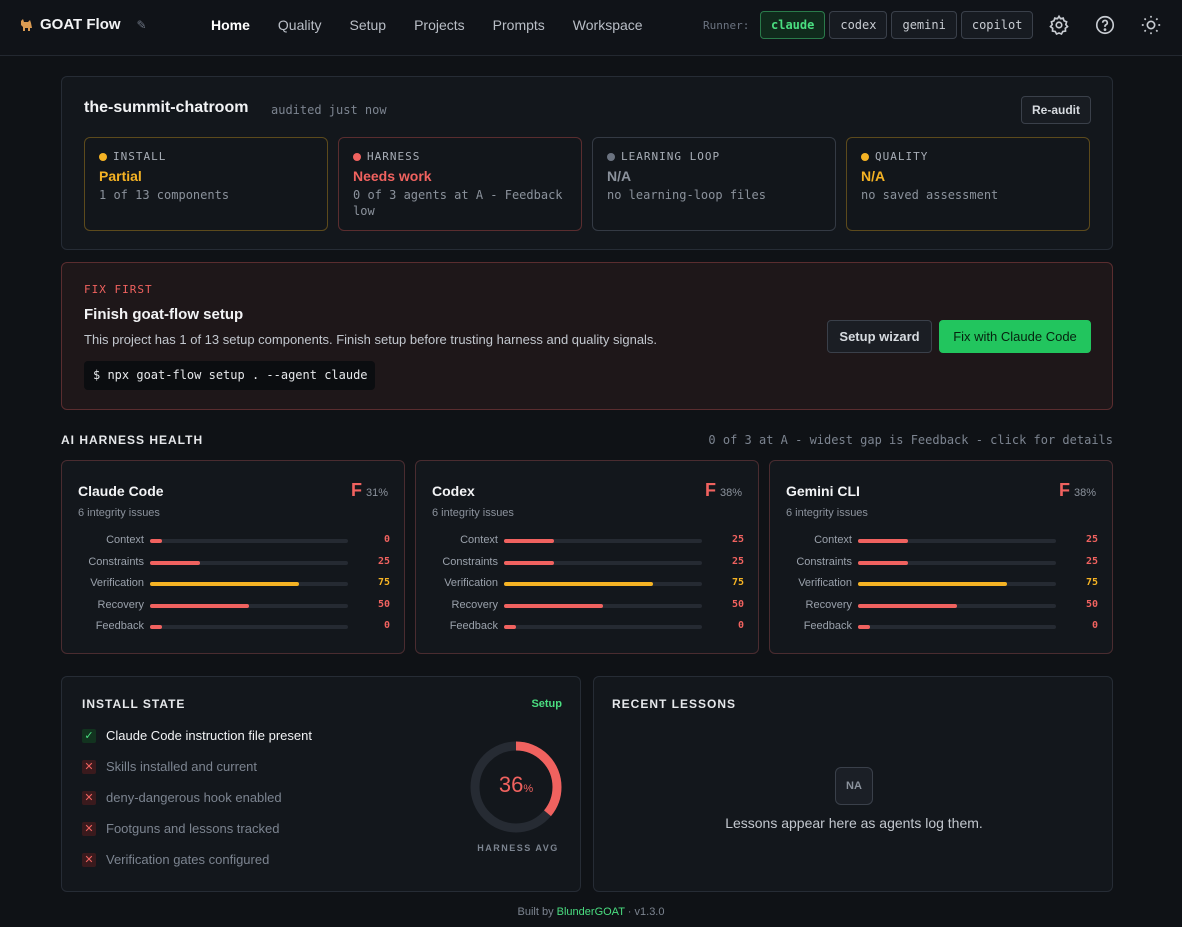 The height and width of the screenshot is (927, 1182). What do you see at coordinates (737, 561) in the screenshot?
I see `metric-value: 25` at bounding box center [737, 561].